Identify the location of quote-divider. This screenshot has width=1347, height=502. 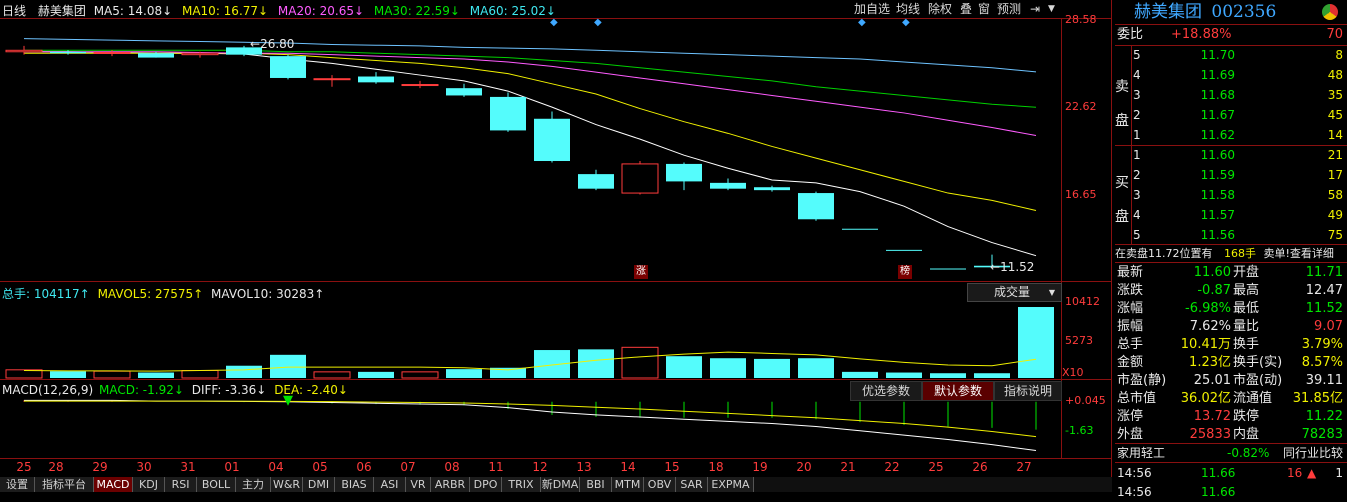
(1231, 462).